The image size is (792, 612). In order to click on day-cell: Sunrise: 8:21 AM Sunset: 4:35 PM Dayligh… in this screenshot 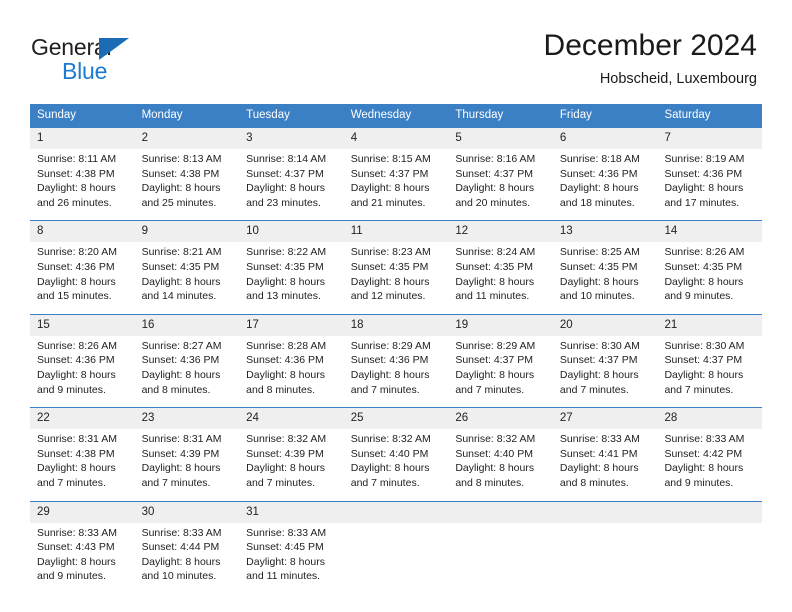, I will do `click(187, 277)`.